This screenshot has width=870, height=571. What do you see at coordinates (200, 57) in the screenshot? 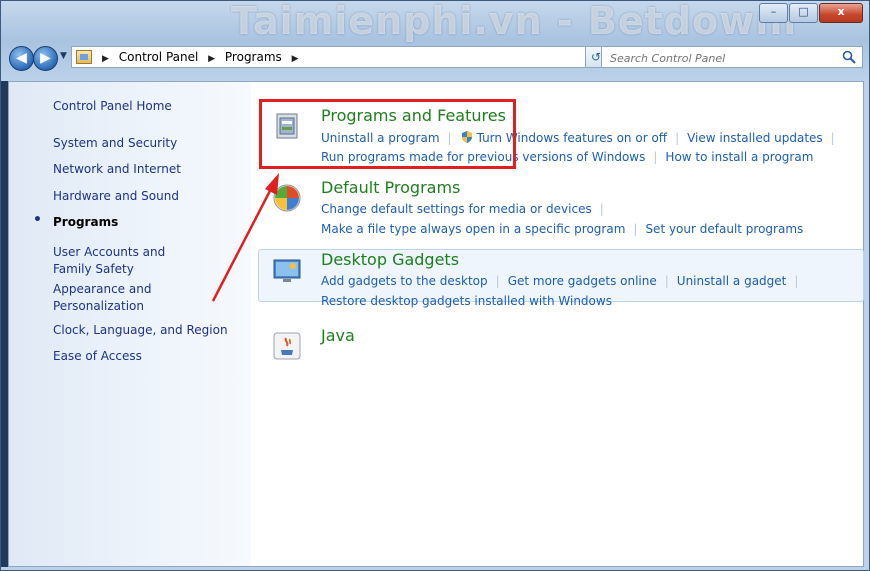
I see `breadcrumb: ▶ Control Panel ▶ Programs ▶` at bounding box center [200, 57].